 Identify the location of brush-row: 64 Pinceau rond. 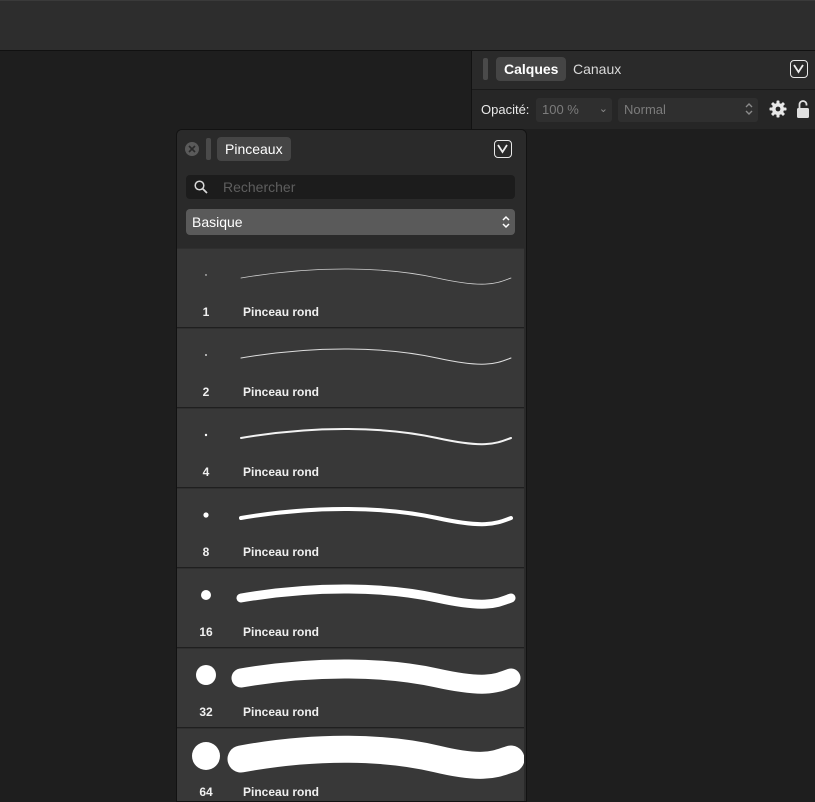
(350, 764).